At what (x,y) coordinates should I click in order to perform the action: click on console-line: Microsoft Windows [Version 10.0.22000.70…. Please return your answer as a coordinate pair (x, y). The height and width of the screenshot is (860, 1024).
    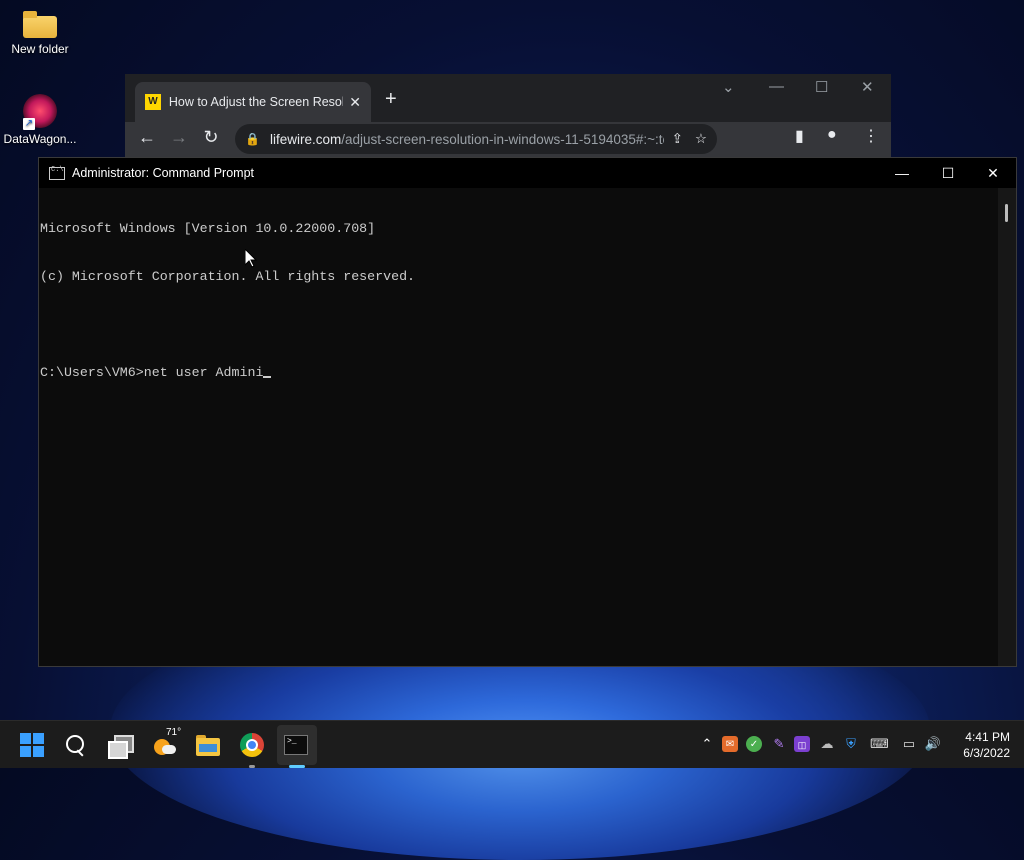
    Looking at the image, I should click on (208, 228).